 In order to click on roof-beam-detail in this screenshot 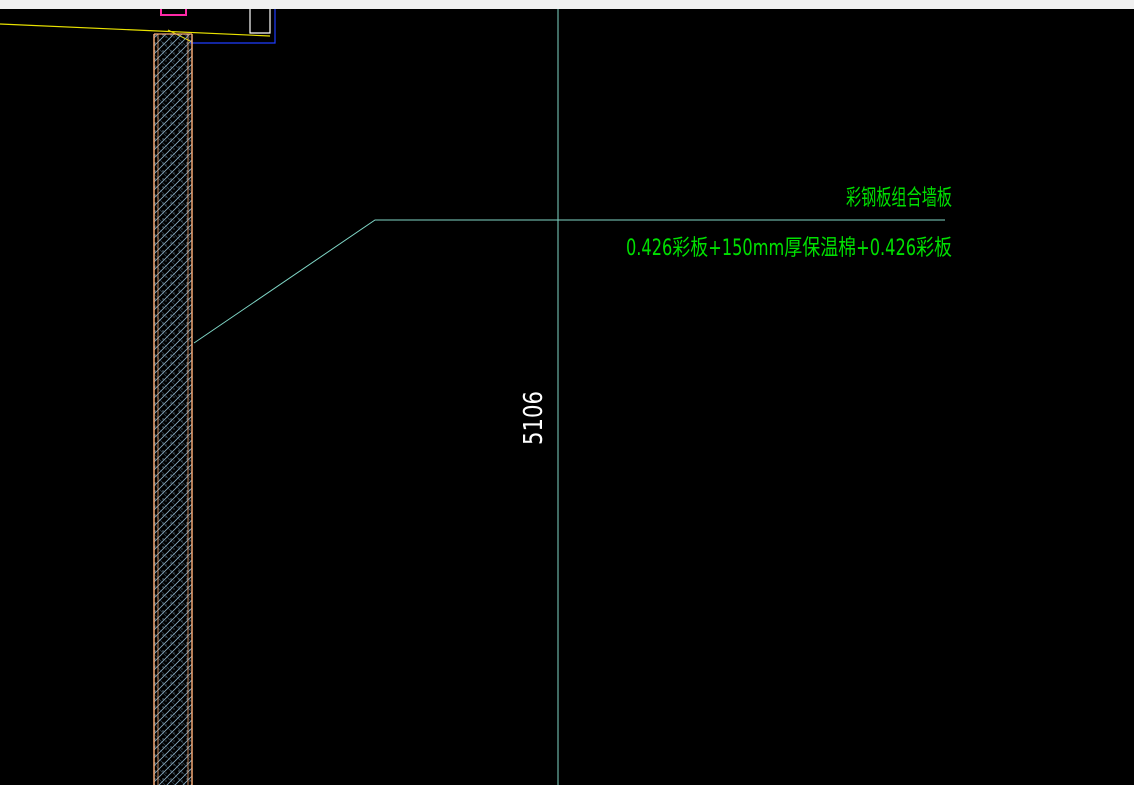, I will do `click(138, 26)`.